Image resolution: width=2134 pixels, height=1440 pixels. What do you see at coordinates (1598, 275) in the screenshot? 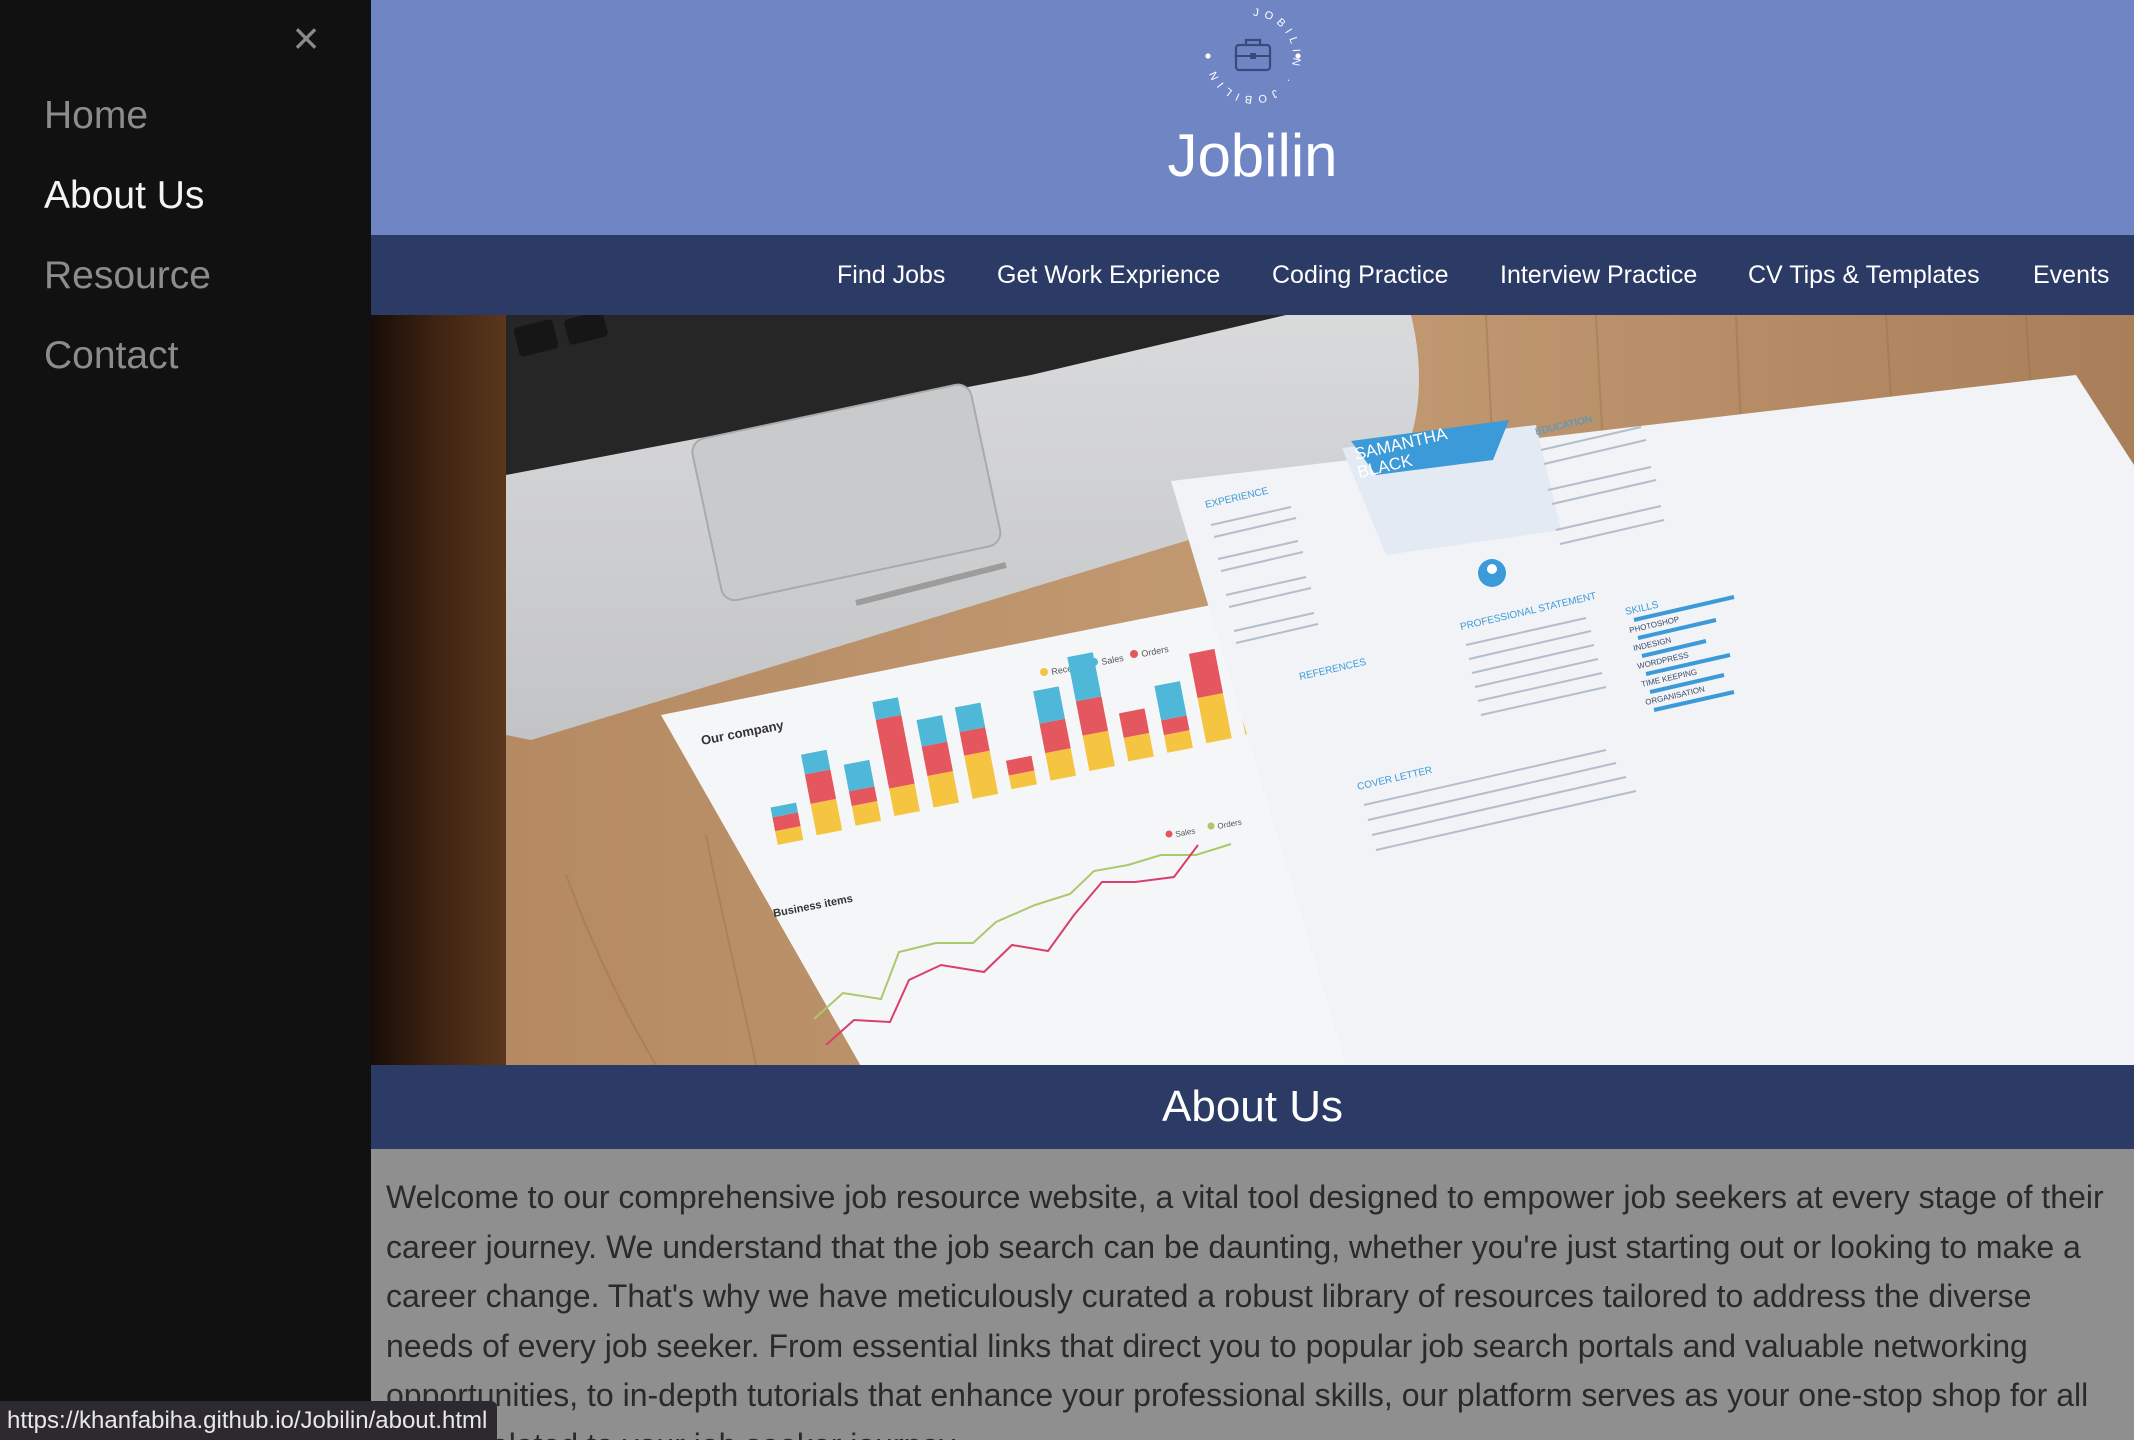
I see `nav-interview-practice: Interview Practice` at bounding box center [1598, 275].